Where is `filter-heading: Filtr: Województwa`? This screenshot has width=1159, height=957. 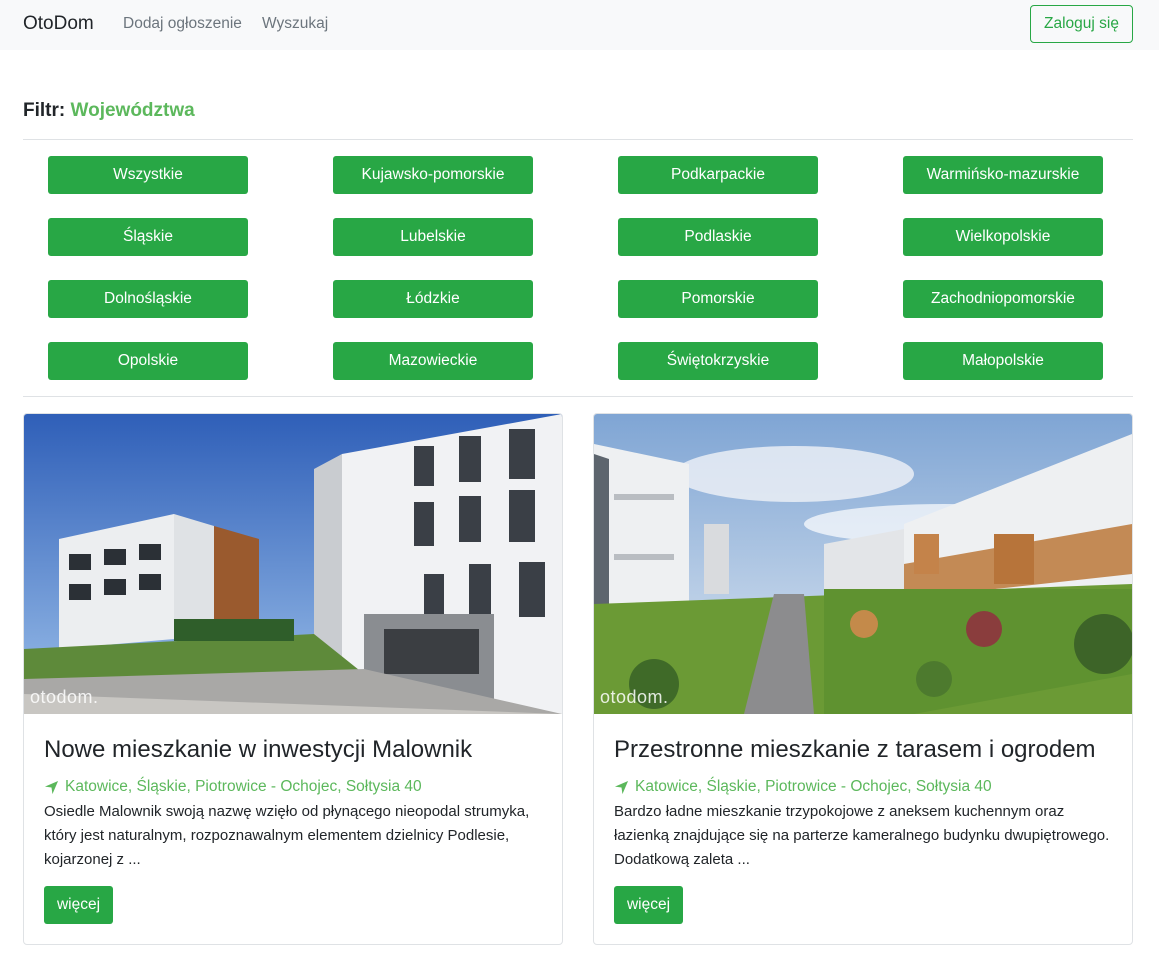 filter-heading: Filtr: Województwa is located at coordinates (109, 111).